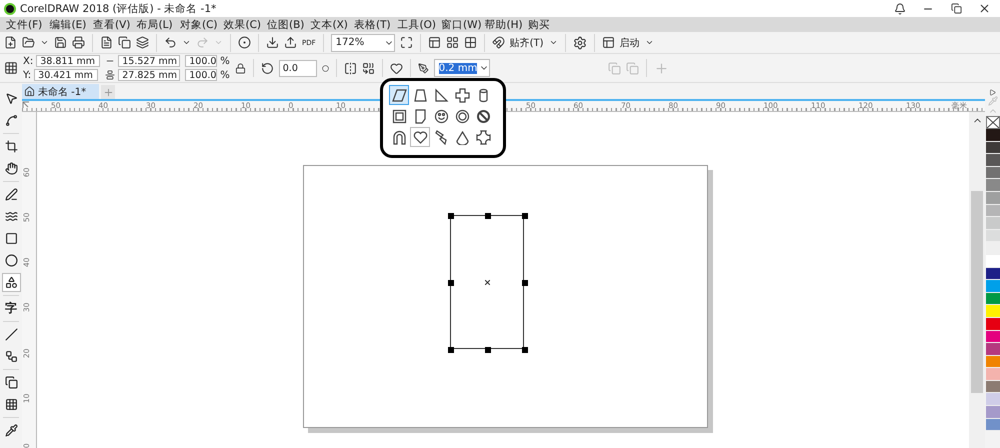 This screenshot has height=448, width=1000. Describe the element at coordinates (376, 25) in the screenshot. I see `menu-item: 表格(T)` at that location.